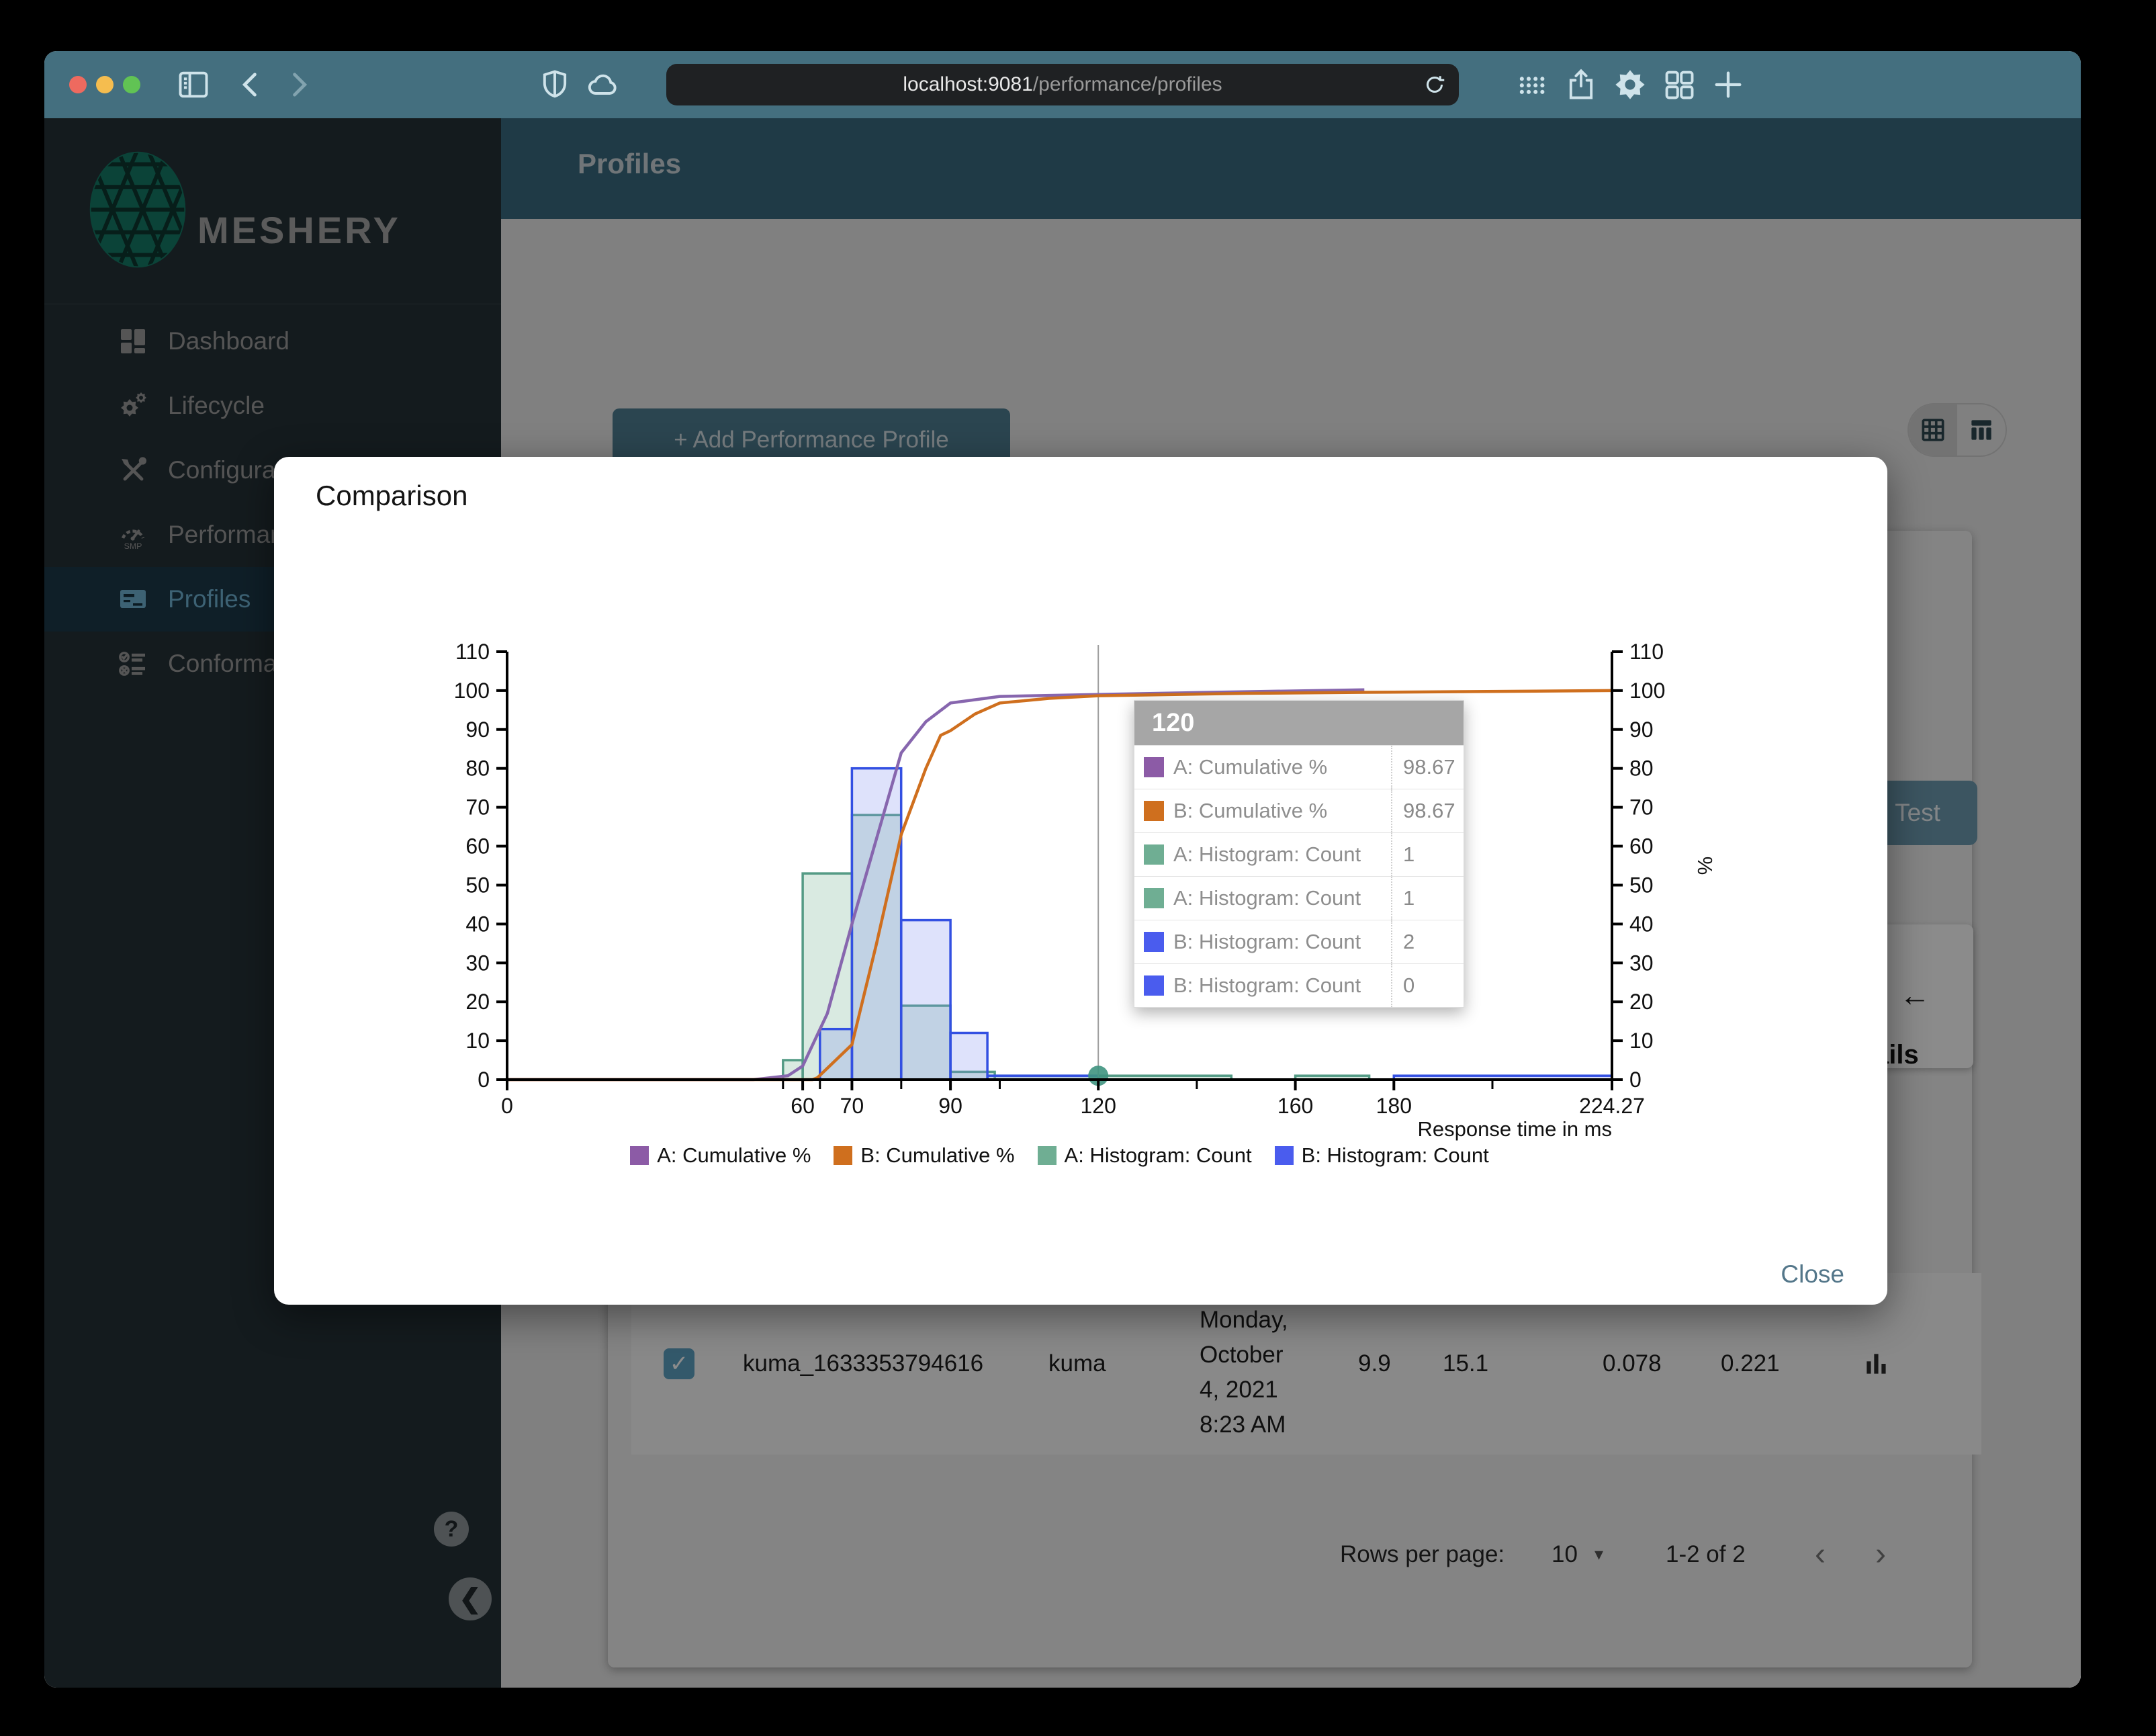 This screenshot has height=1736, width=2156. I want to click on y-axis-tick-label: 10, so click(477, 1041).